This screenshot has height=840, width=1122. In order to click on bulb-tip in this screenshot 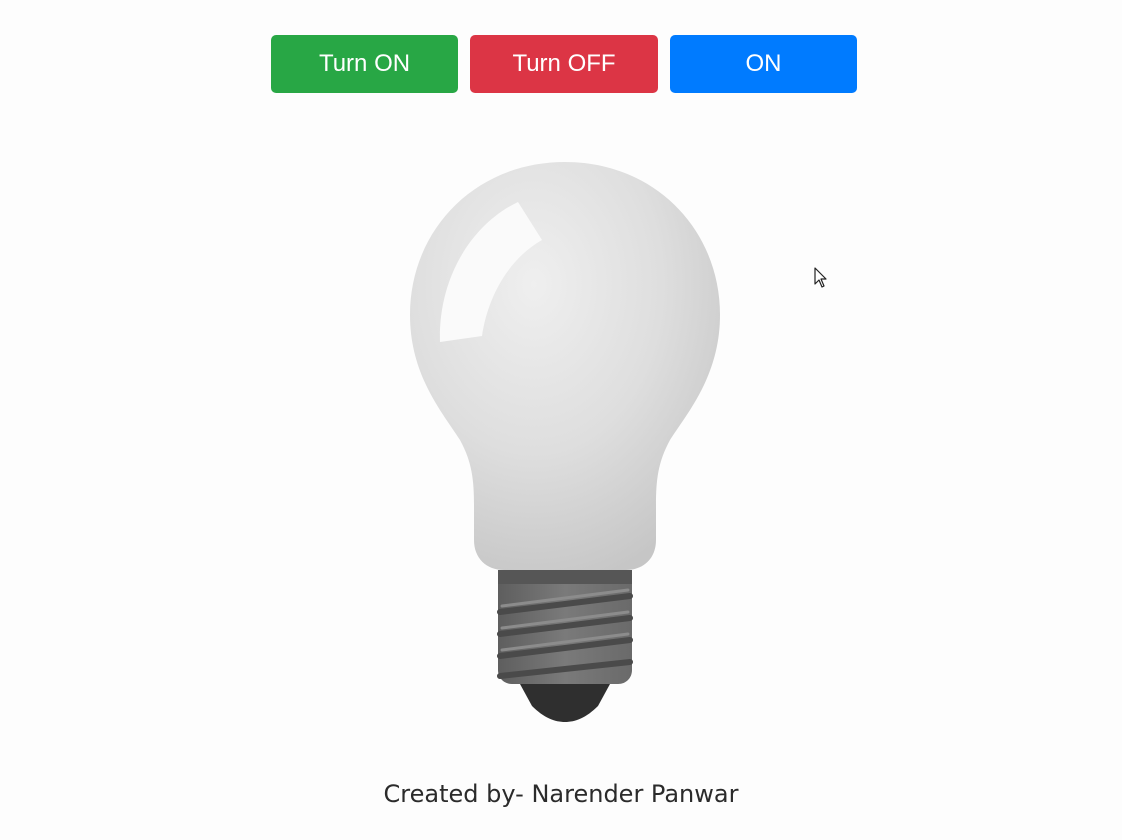, I will do `click(565, 703)`.